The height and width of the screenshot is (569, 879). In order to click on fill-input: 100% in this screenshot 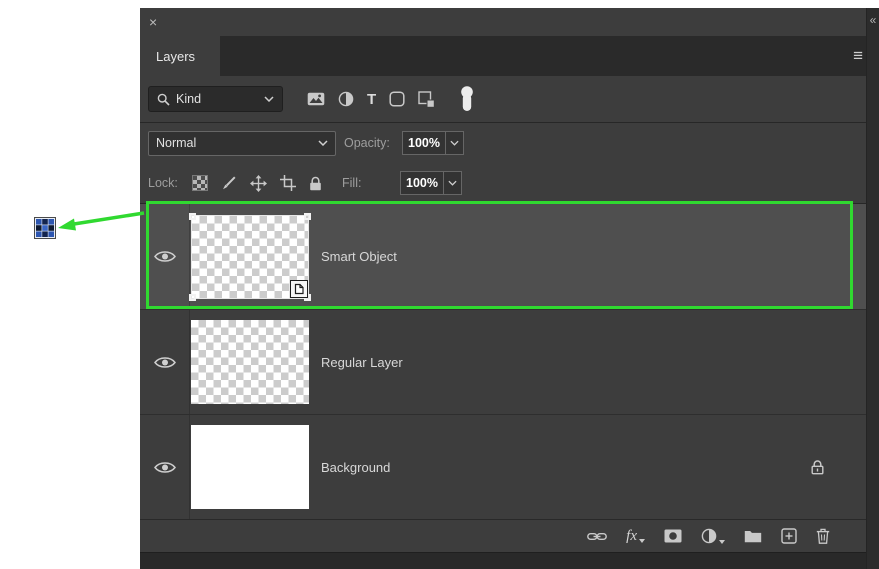, I will do `click(431, 183)`.